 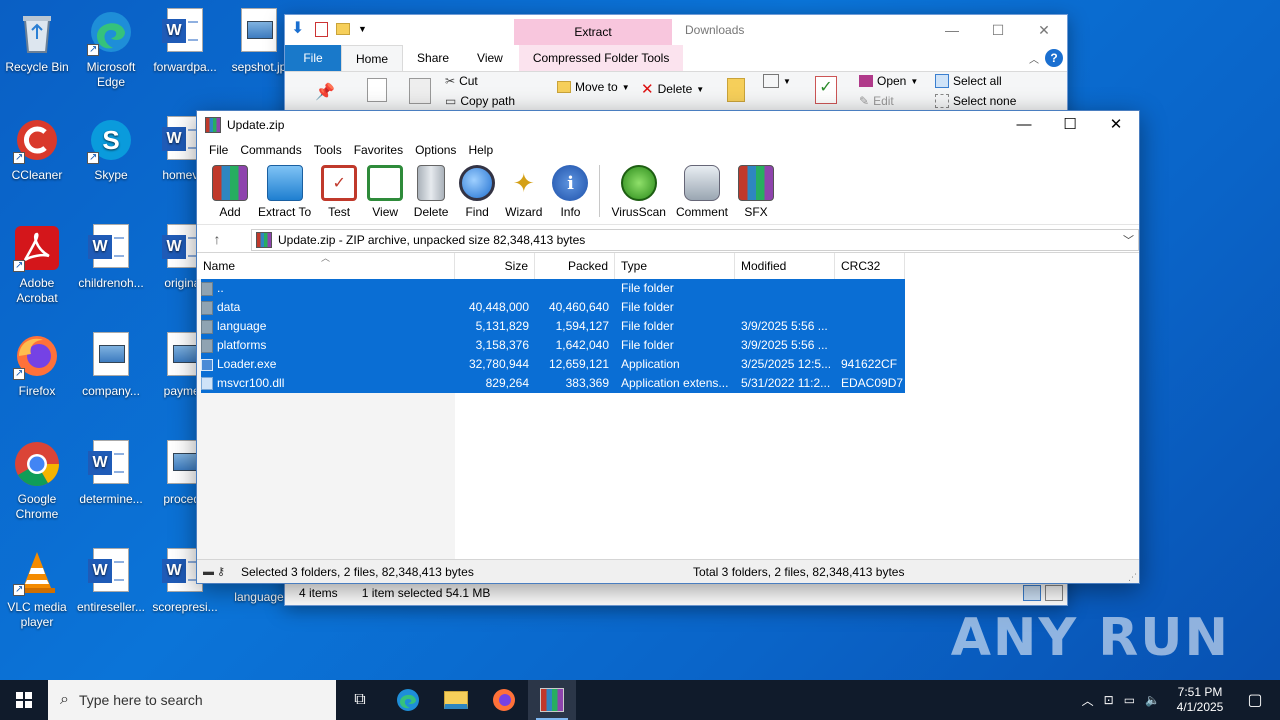 What do you see at coordinates (1152, 700) in the screenshot?
I see `volume-icon: 🔈` at bounding box center [1152, 700].